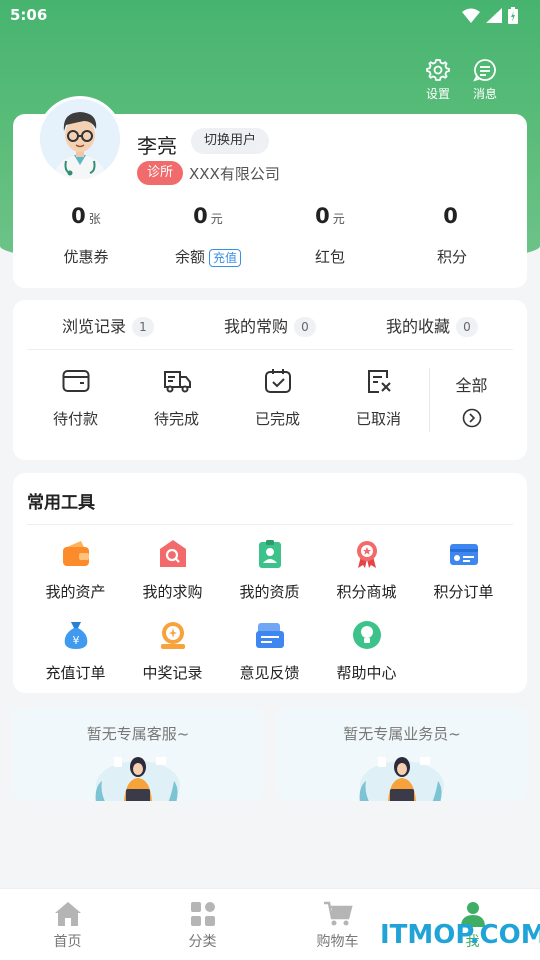 The image size is (540, 960). I want to click on watermark-text: ITMOP.COM, so click(460, 935).